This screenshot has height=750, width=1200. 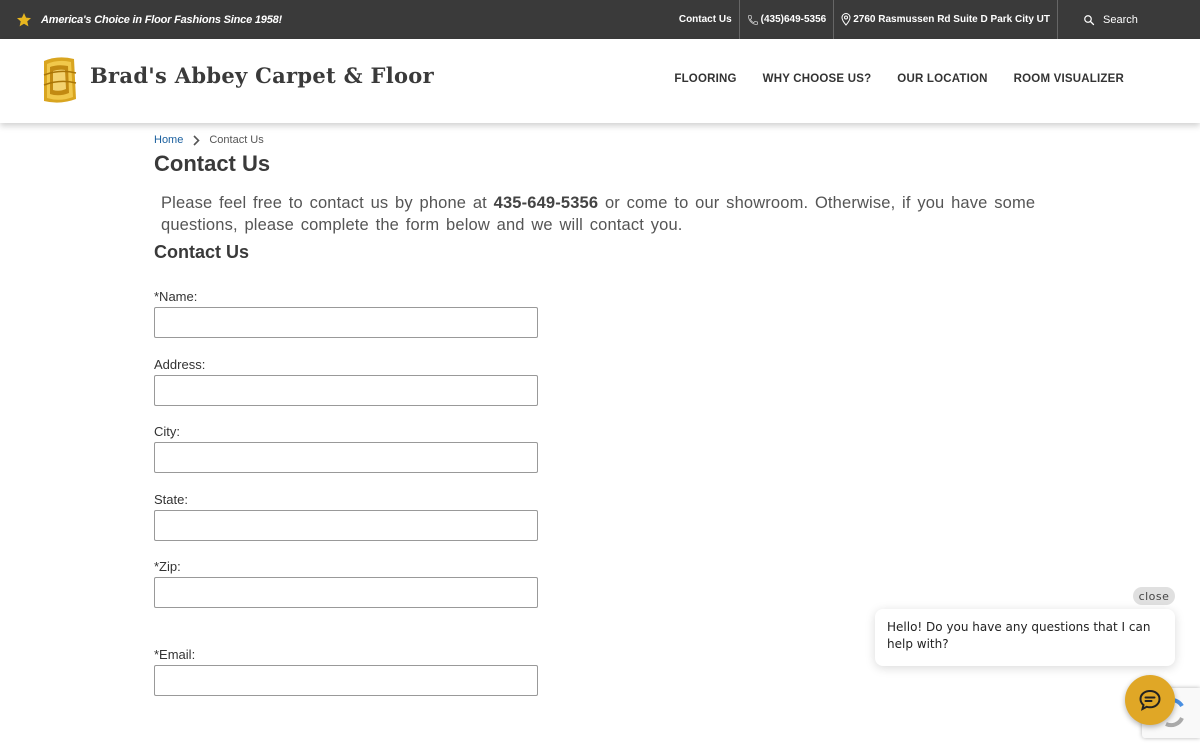 I want to click on intro-phone-link: 435-649-5356, so click(x=546, y=203).